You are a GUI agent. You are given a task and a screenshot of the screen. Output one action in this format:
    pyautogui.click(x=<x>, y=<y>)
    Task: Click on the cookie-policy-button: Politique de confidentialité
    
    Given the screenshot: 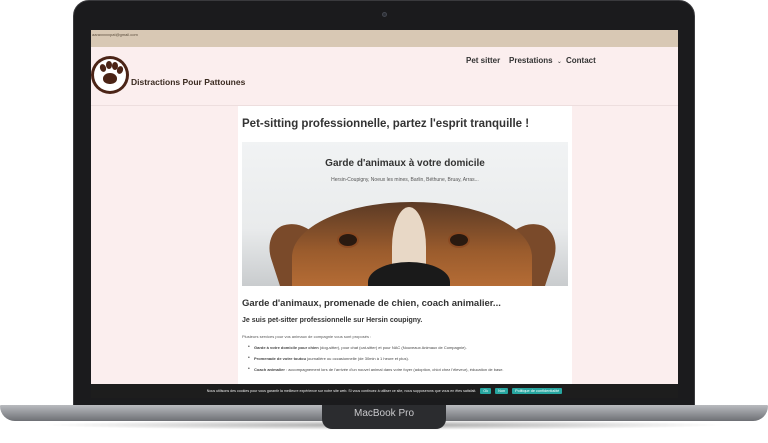 What is the action you would take?
    pyautogui.click(x=537, y=391)
    